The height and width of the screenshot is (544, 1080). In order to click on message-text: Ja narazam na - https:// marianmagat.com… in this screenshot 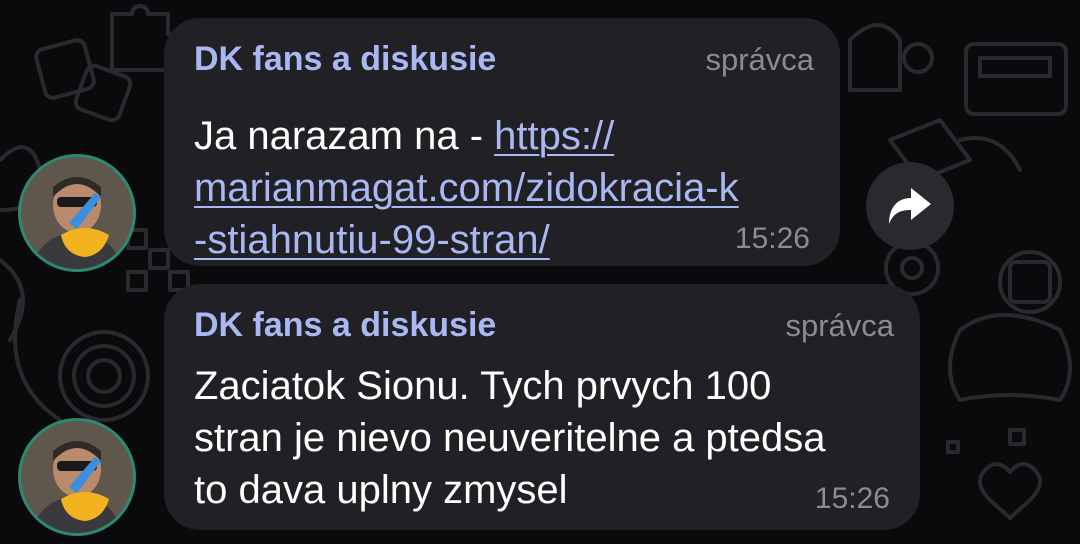, I will do `click(466, 188)`.